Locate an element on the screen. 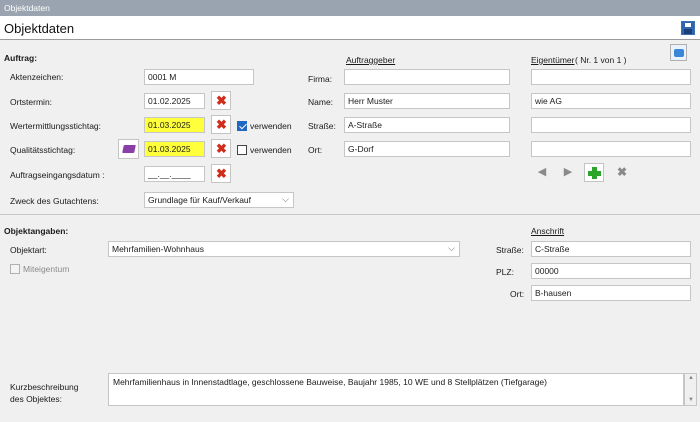 The height and width of the screenshot is (422, 700). zweck-select: Grundlage für Kauf/Verkauf ⌵ is located at coordinates (219, 200).